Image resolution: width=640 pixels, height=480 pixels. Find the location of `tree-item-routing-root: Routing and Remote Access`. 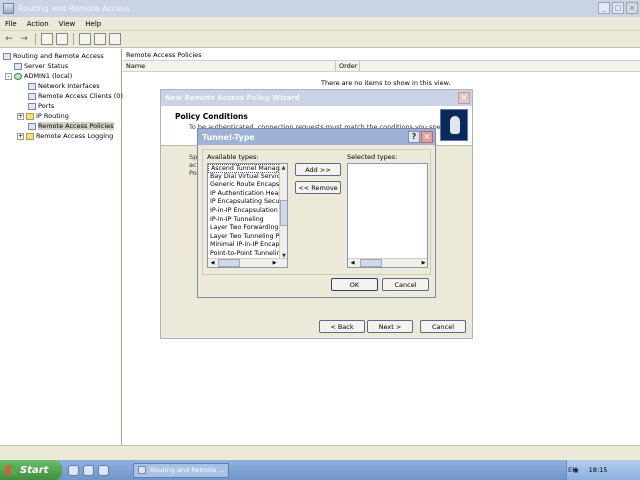

tree-item-routing-root: Routing and Remote Access is located at coordinates (53, 56).